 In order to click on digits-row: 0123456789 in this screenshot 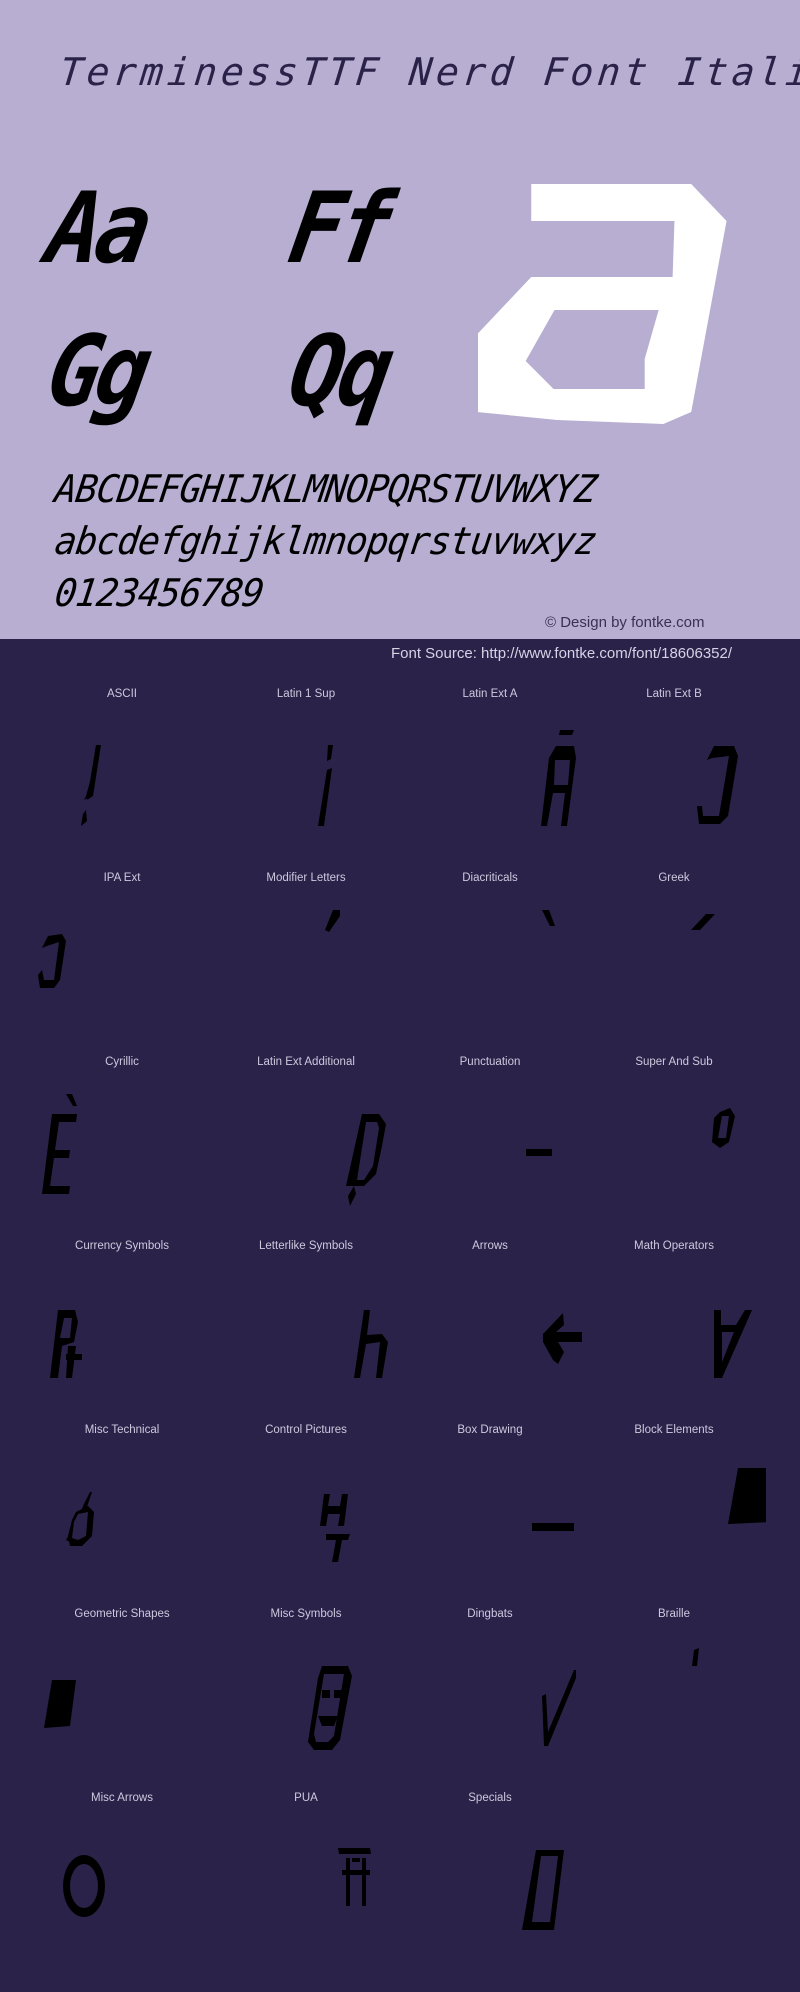, I will do `click(159, 593)`.